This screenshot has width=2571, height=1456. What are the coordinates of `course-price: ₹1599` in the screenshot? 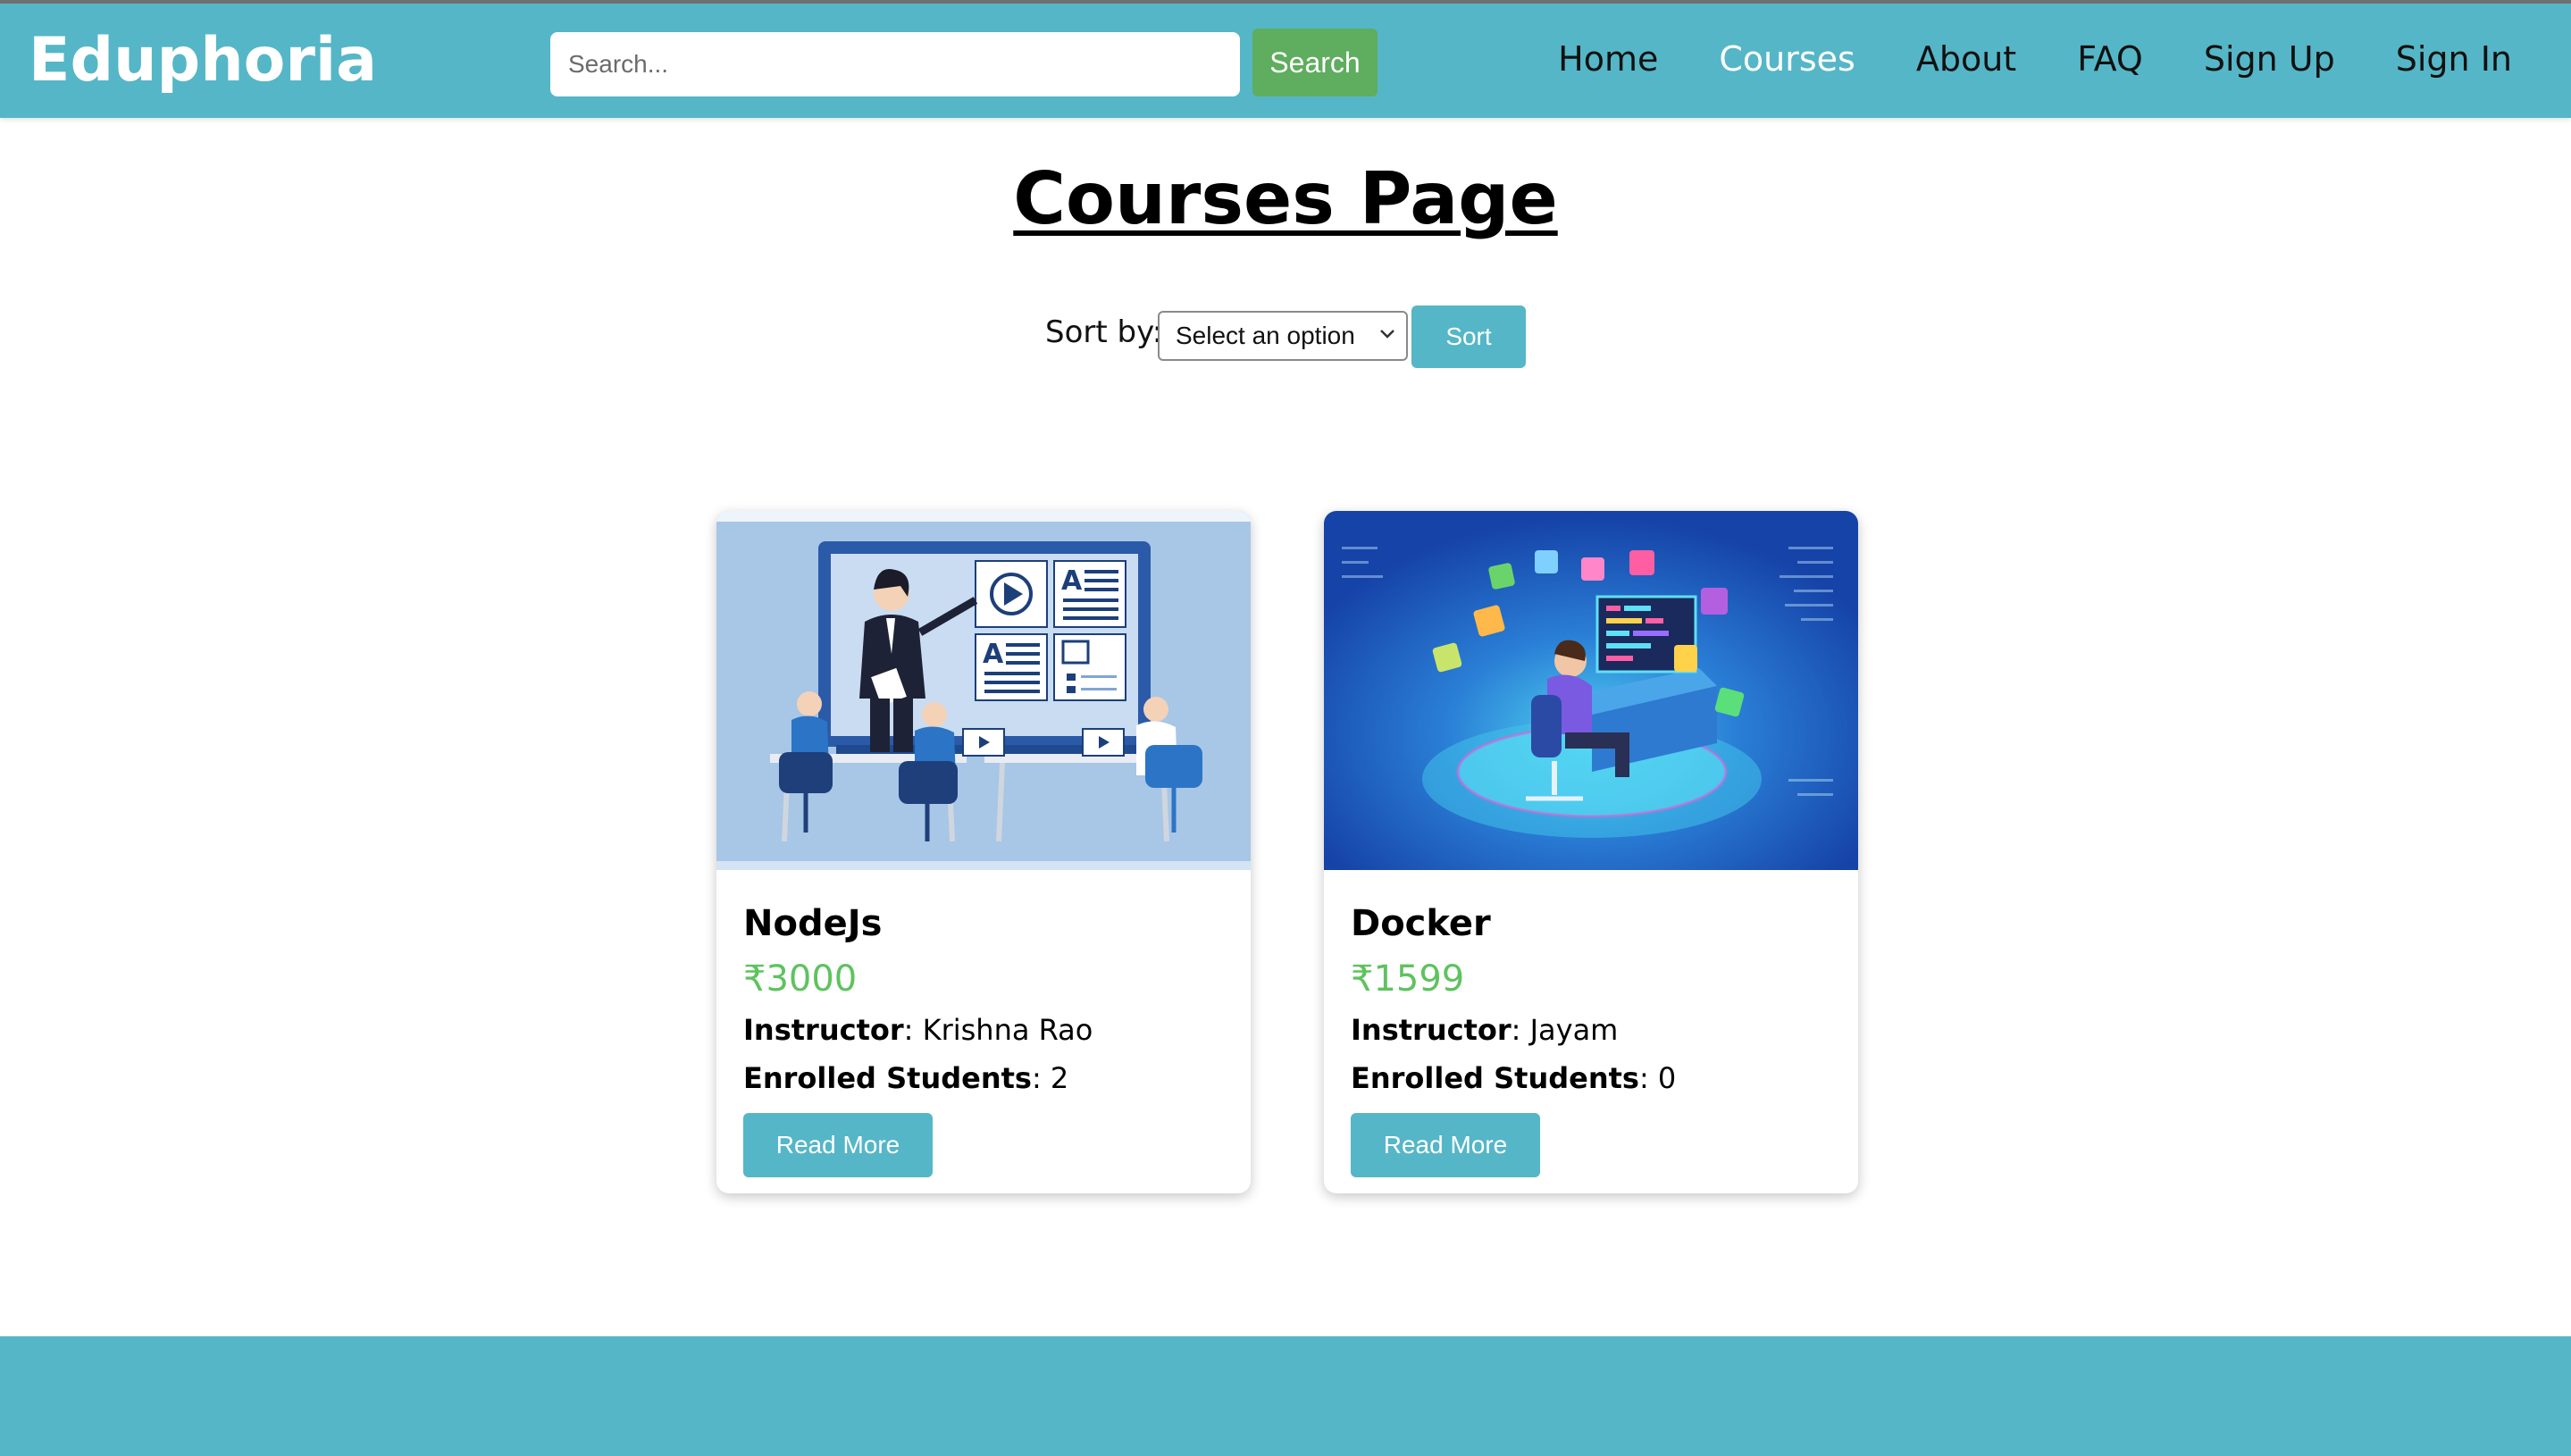 It's located at (1408, 979).